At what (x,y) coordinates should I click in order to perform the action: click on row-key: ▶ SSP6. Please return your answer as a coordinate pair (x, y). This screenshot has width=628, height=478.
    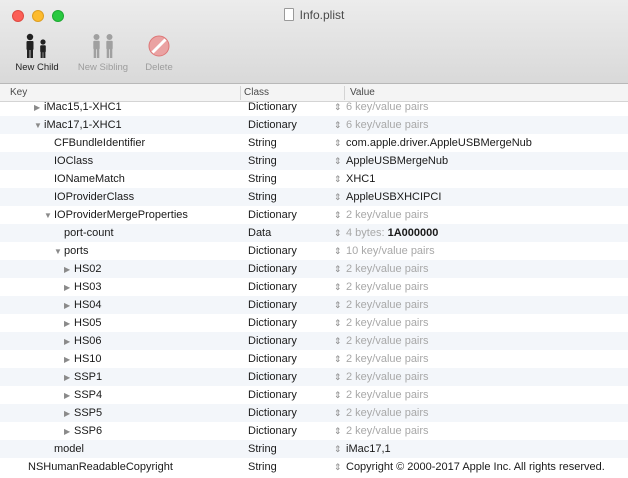
    Looking at the image, I should click on (83, 431).